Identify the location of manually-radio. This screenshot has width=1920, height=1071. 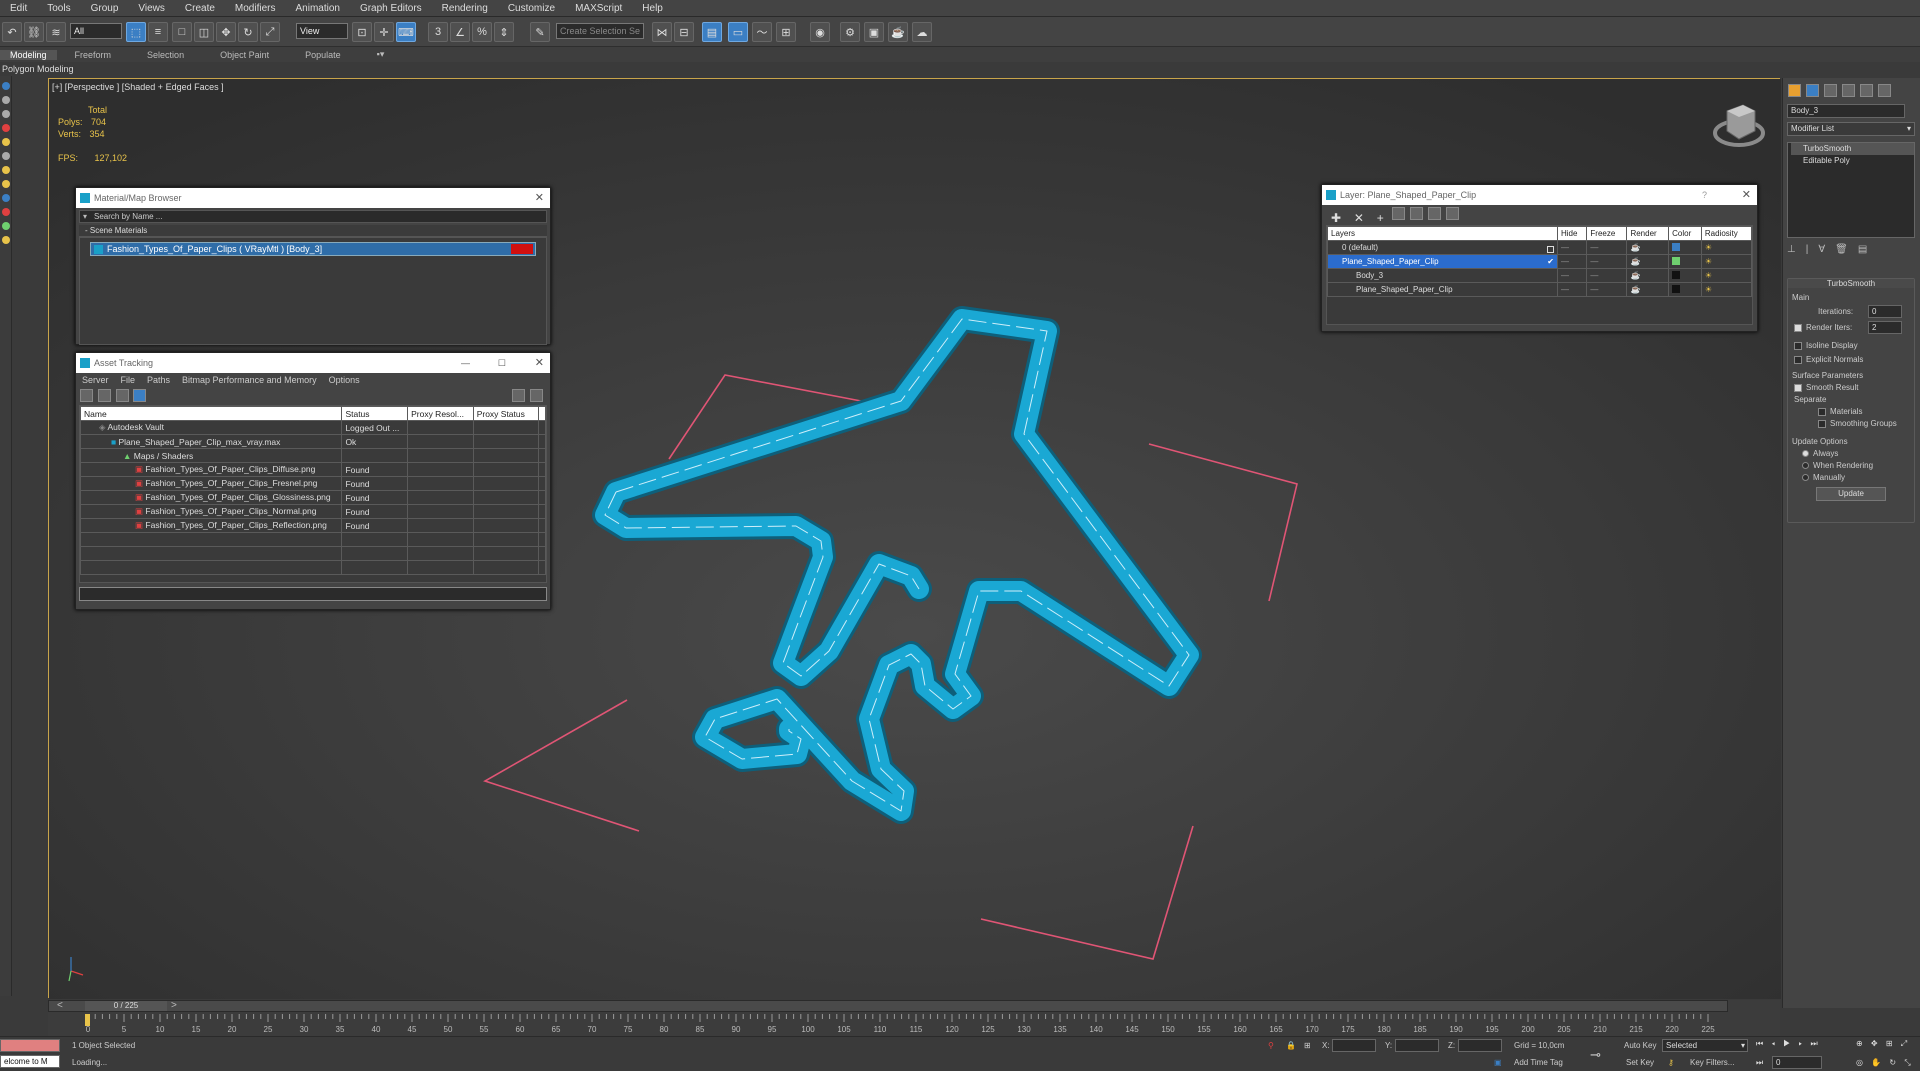
(1805, 478).